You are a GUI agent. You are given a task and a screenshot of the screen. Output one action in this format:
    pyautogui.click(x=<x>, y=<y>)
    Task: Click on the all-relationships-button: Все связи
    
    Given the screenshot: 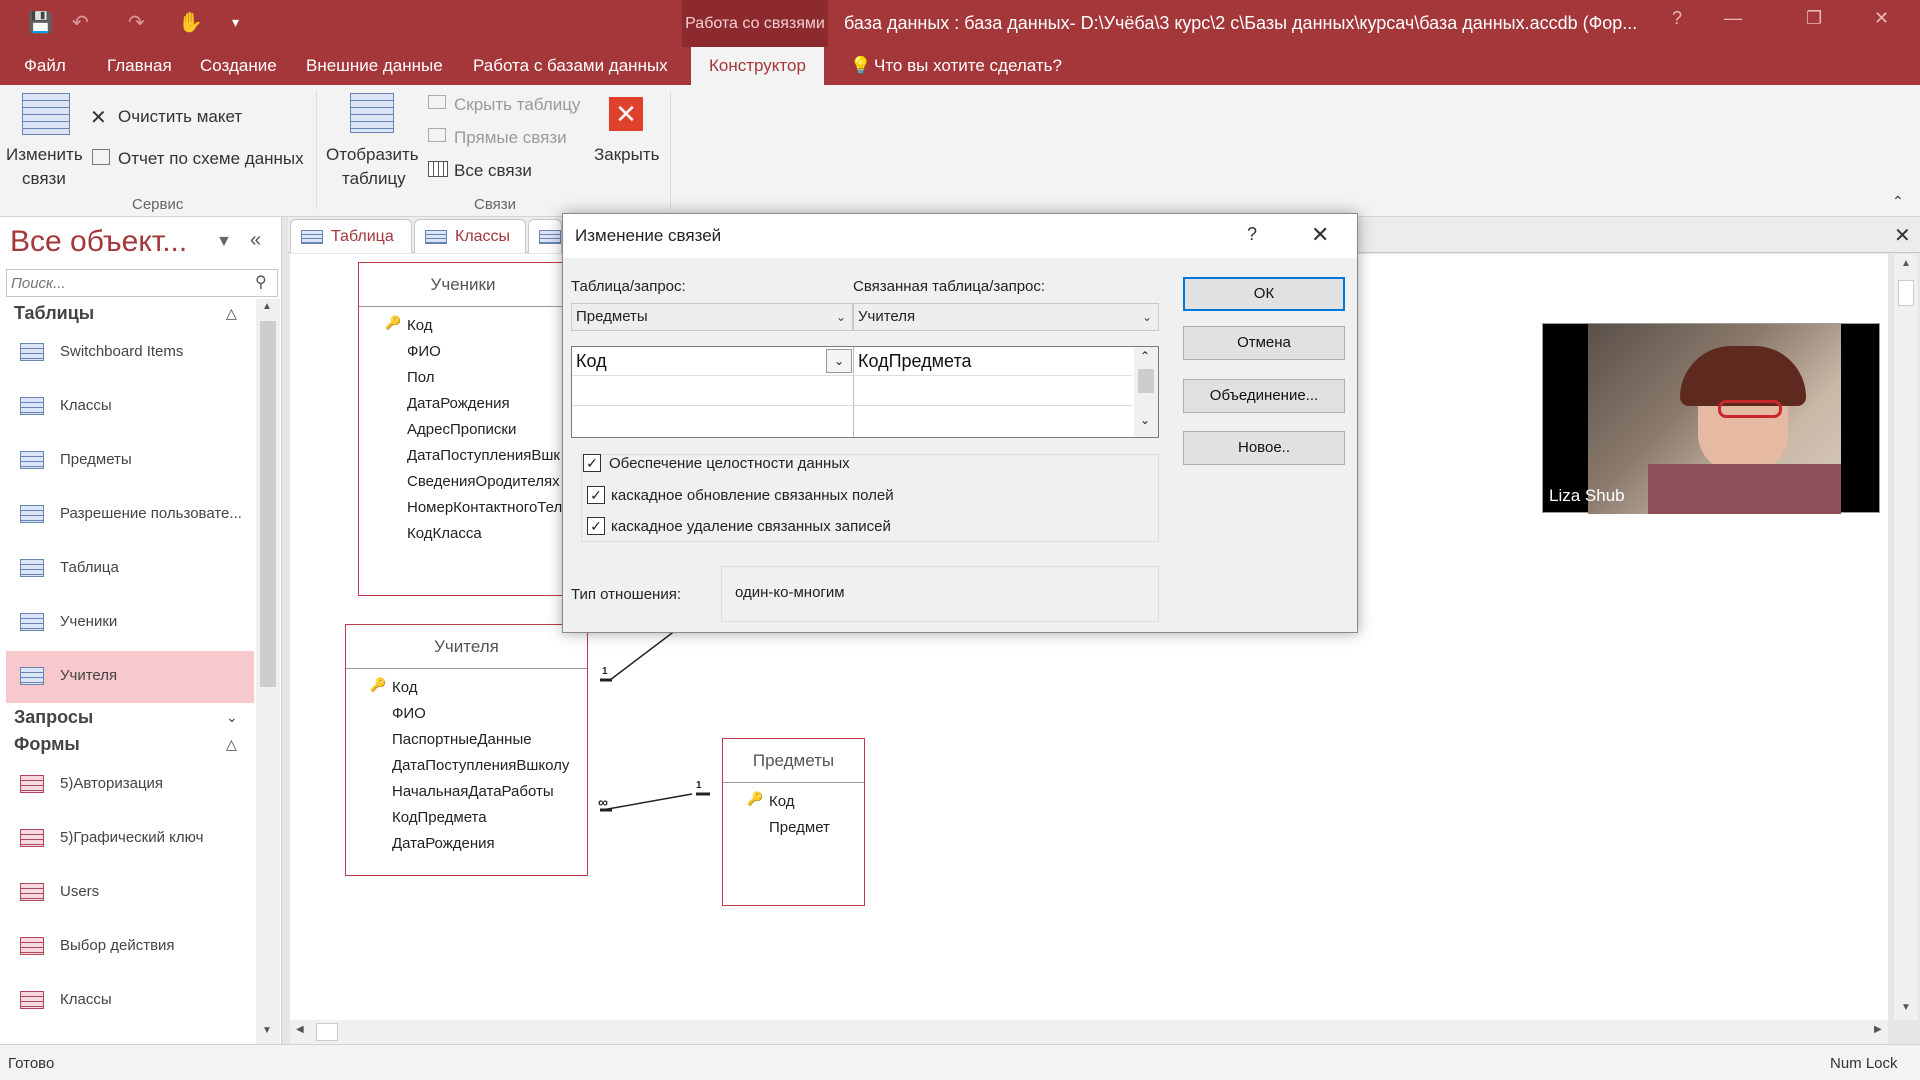 What is the action you would take?
    pyautogui.click(x=493, y=171)
    